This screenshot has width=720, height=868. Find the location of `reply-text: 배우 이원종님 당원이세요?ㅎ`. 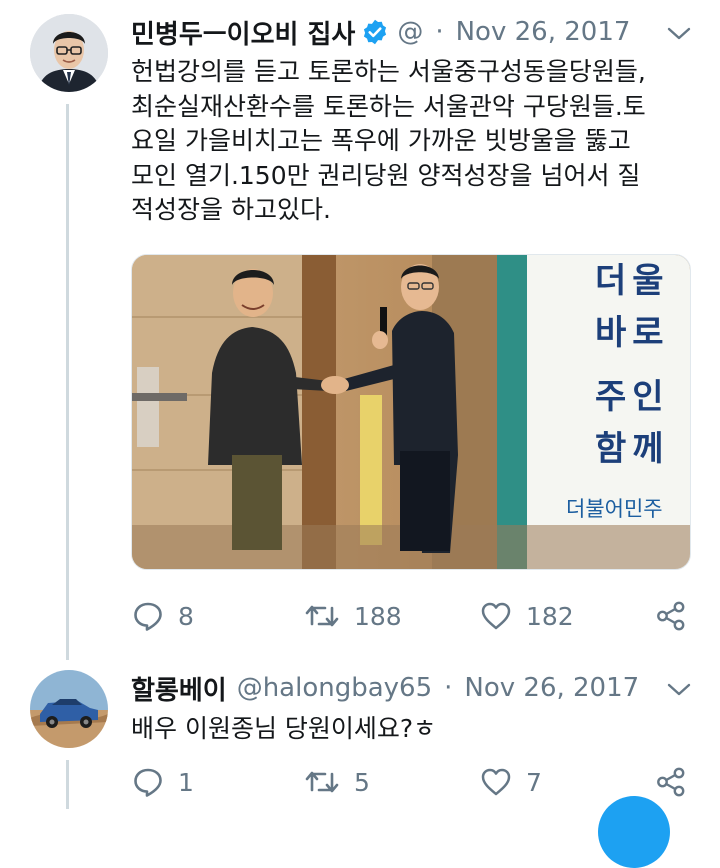

reply-text: 배우 이원종님 당원이세요?ㅎ is located at coordinates (284, 728).